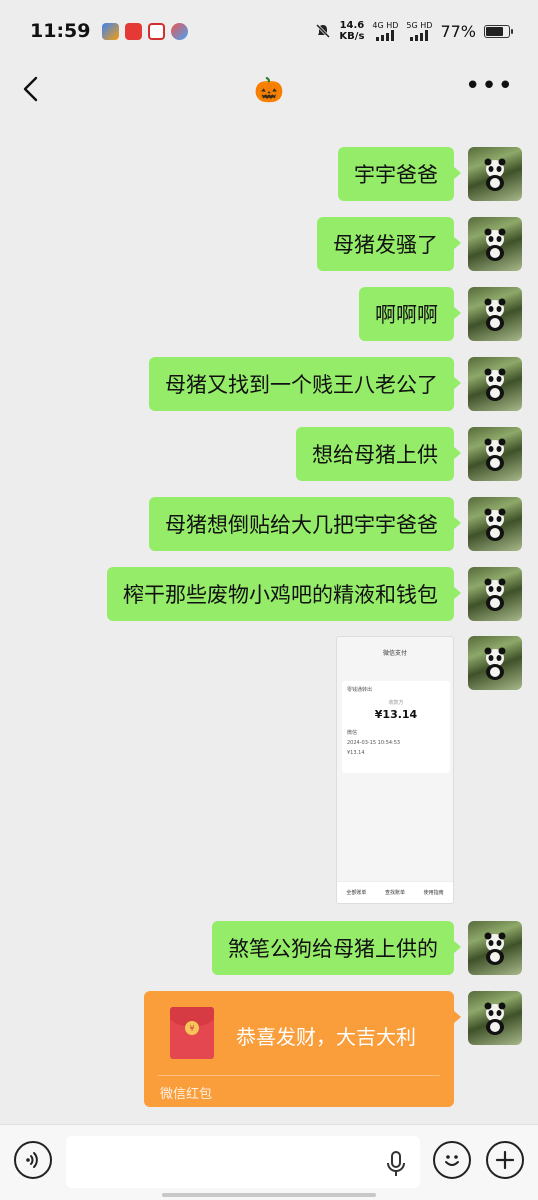  I want to click on shot-footer-item: 使用指南, so click(433, 893).